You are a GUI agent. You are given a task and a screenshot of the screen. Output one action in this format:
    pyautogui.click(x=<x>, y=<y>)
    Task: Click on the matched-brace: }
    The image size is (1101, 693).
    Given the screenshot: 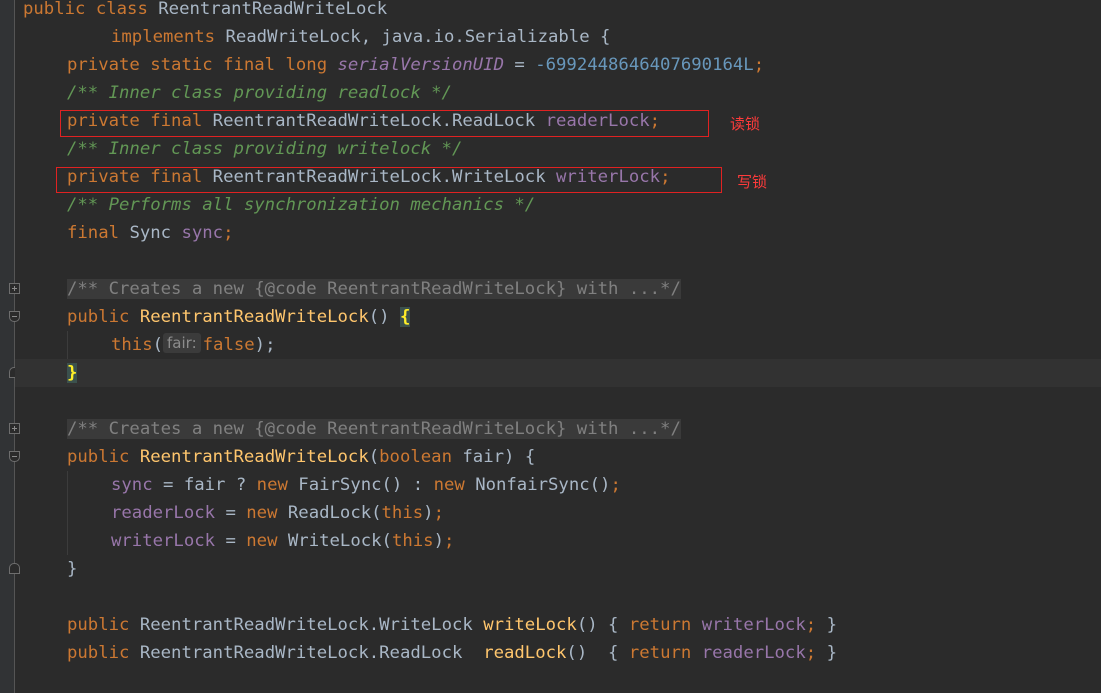 What is the action you would take?
    pyautogui.click(x=72, y=373)
    